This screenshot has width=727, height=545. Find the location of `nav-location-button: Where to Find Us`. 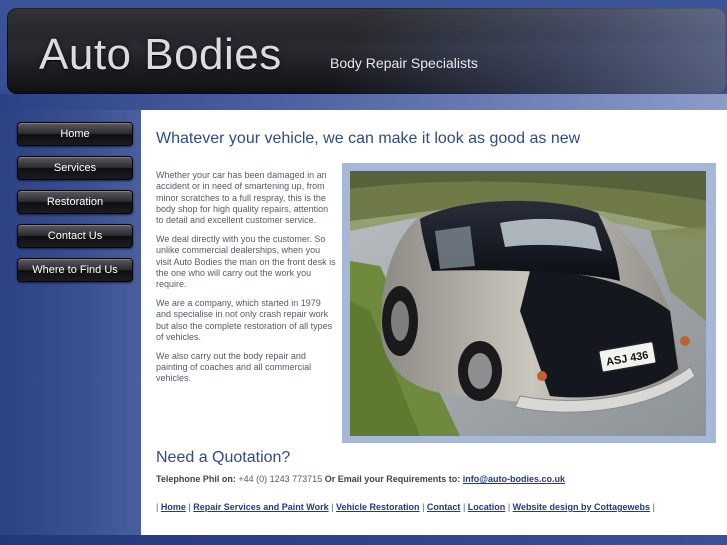

nav-location-button: Where to Find Us is located at coordinates (75, 270).